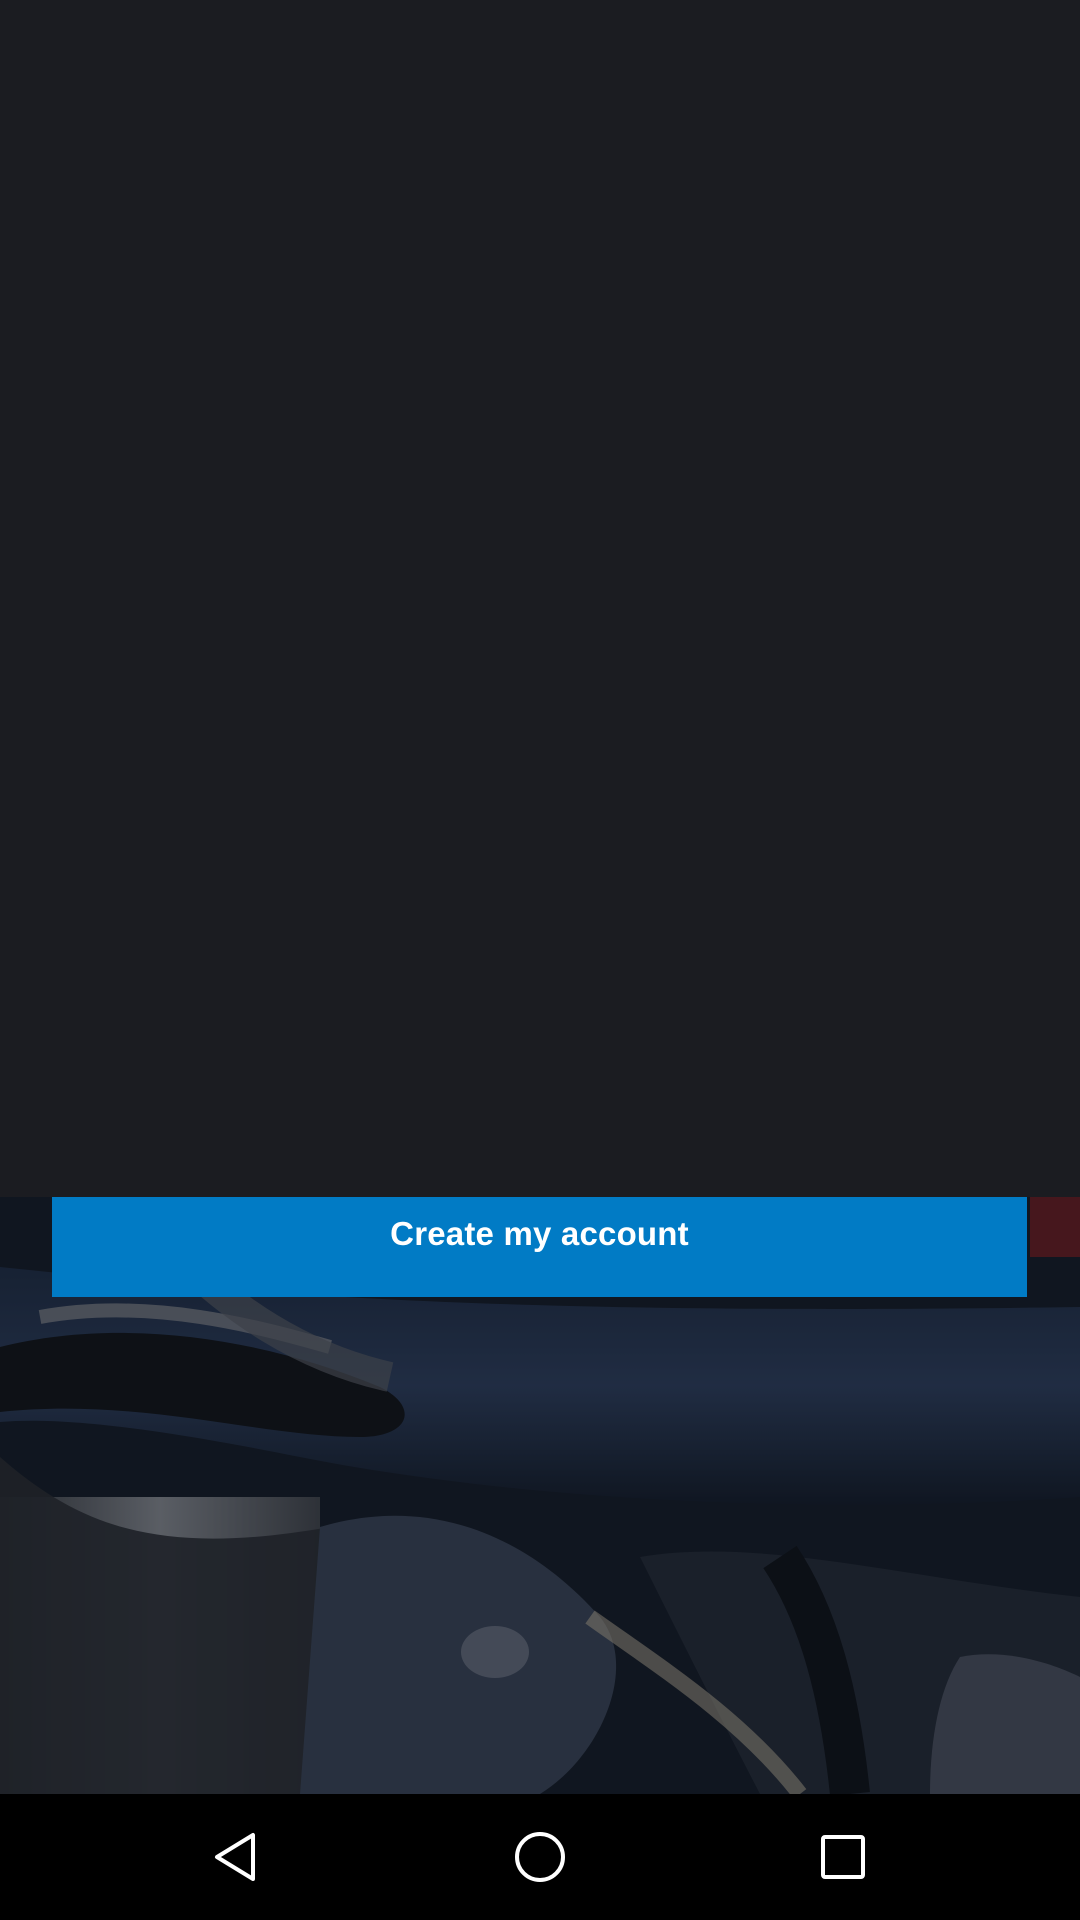 The image size is (1080, 1920). What do you see at coordinates (539, 1247) in the screenshot?
I see `create-account-button: Create my account` at bounding box center [539, 1247].